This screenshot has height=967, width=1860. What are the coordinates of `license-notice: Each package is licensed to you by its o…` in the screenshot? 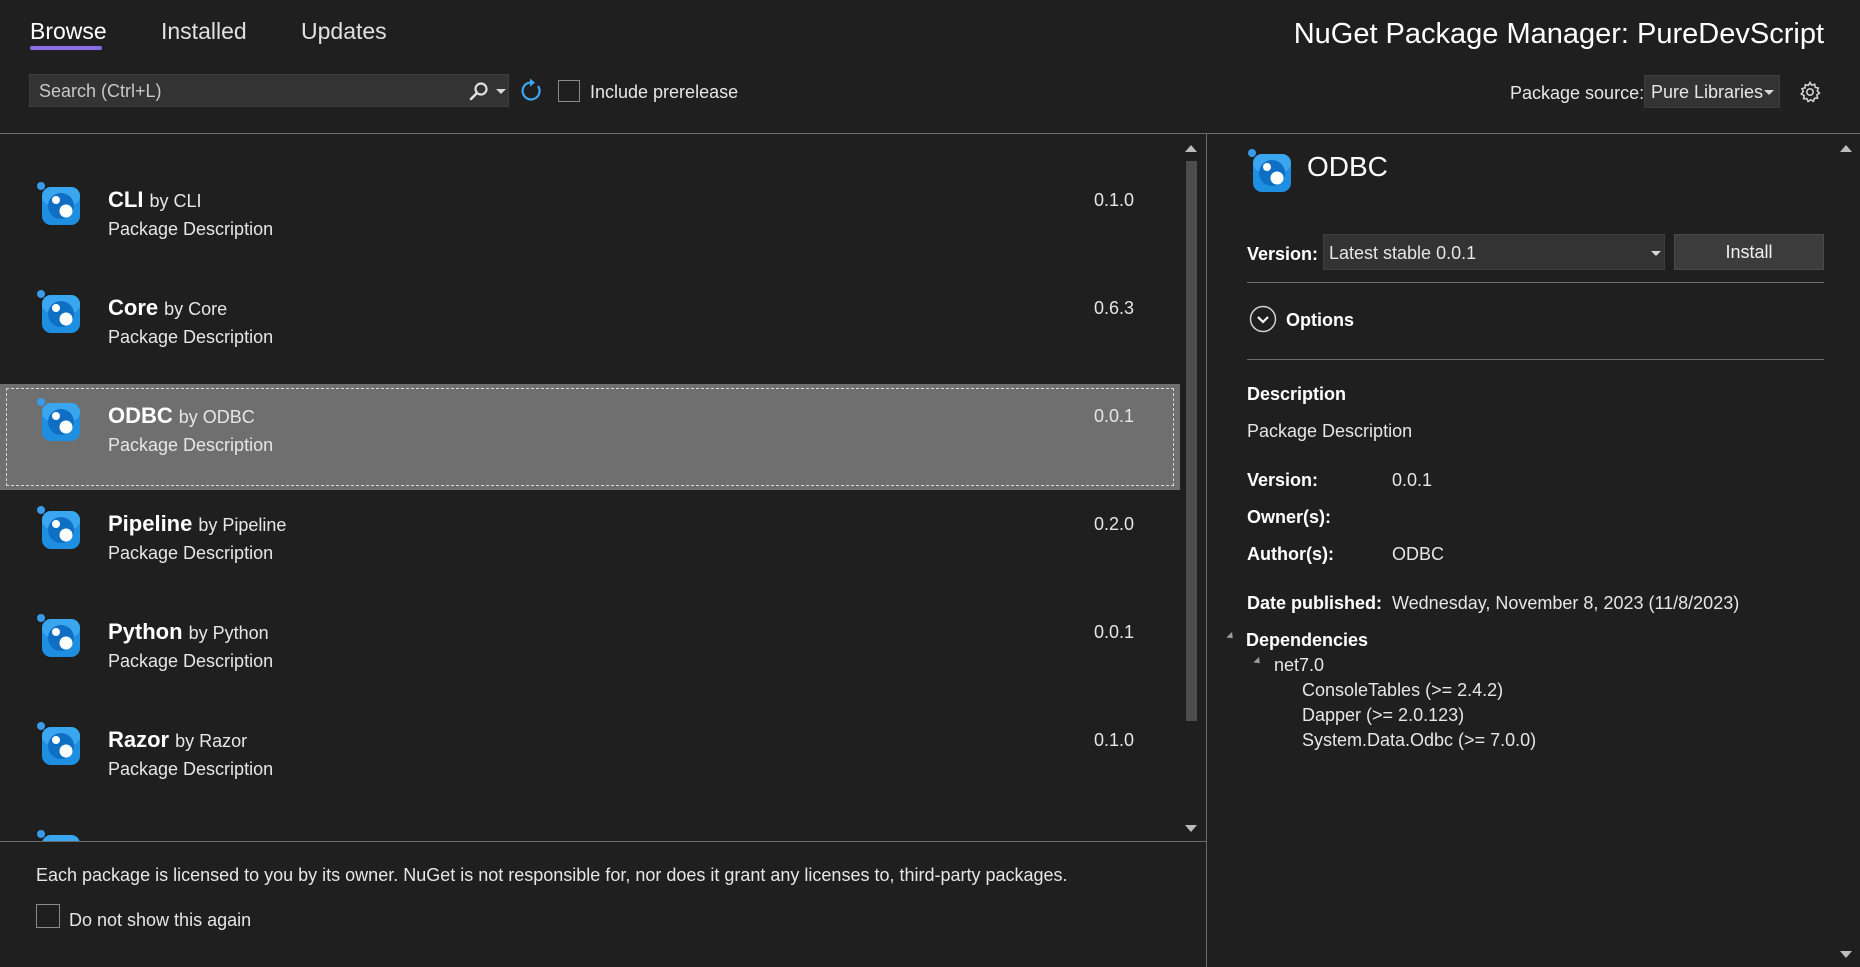 It's located at (552, 875).